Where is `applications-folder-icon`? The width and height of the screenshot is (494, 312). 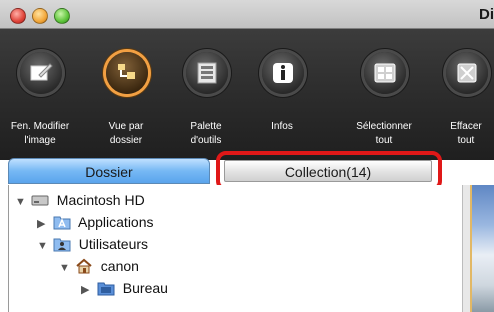 applications-folder-icon is located at coordinates (62, 223).